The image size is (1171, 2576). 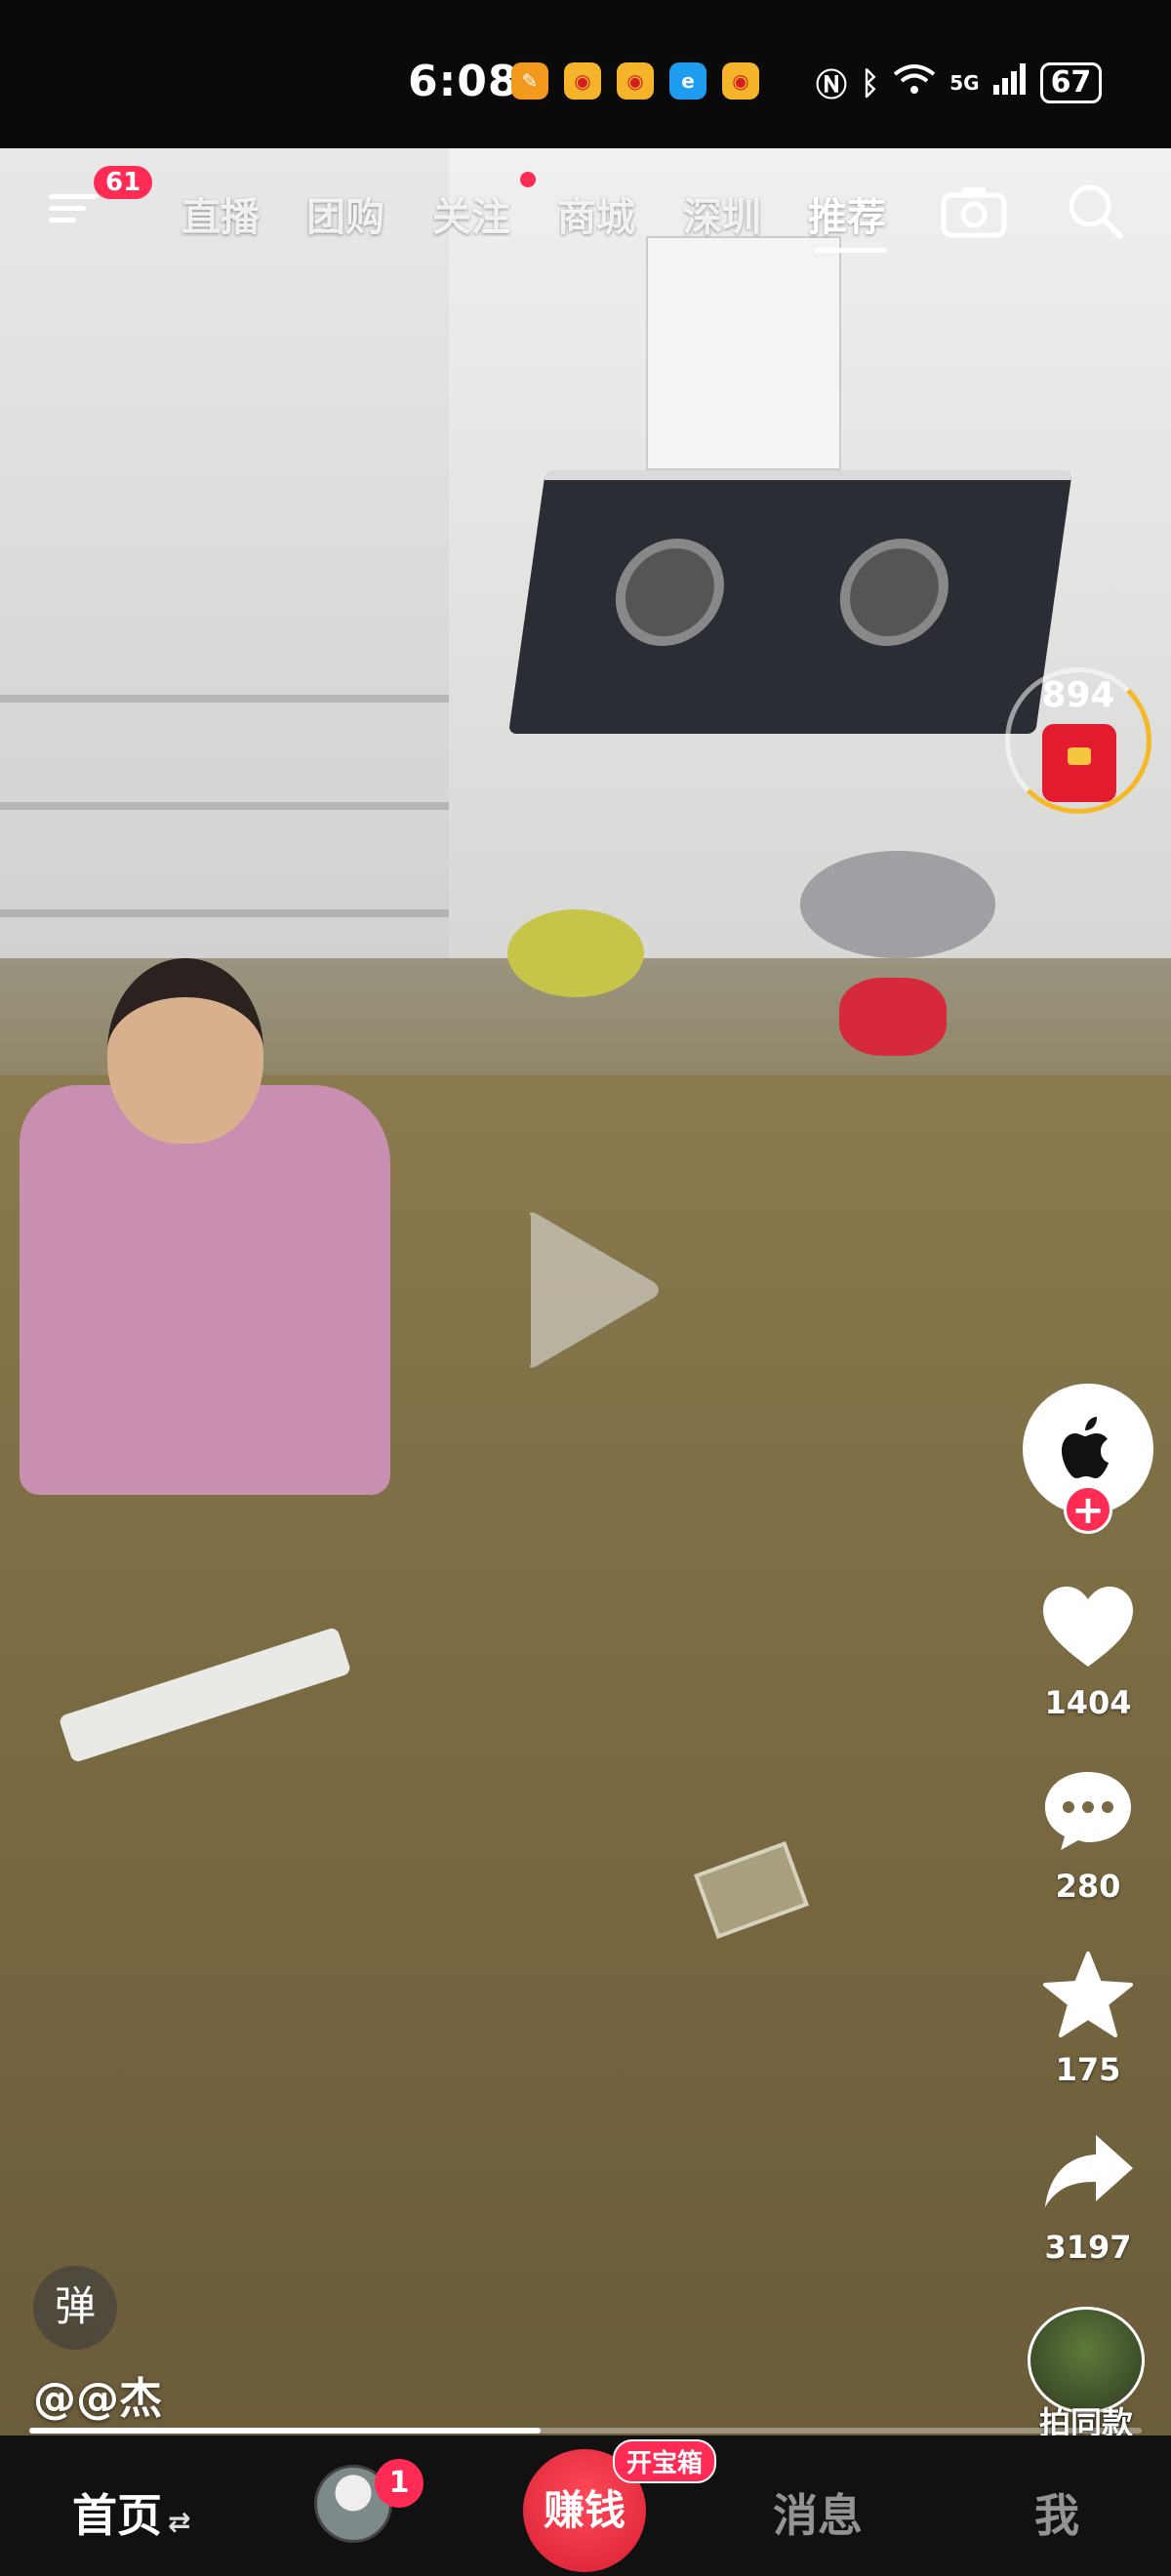 I want to click on bottom-nav: 首页 ⇄ 1 赚钱 开宝箱 消息 我, so click(x=585, y=2505).